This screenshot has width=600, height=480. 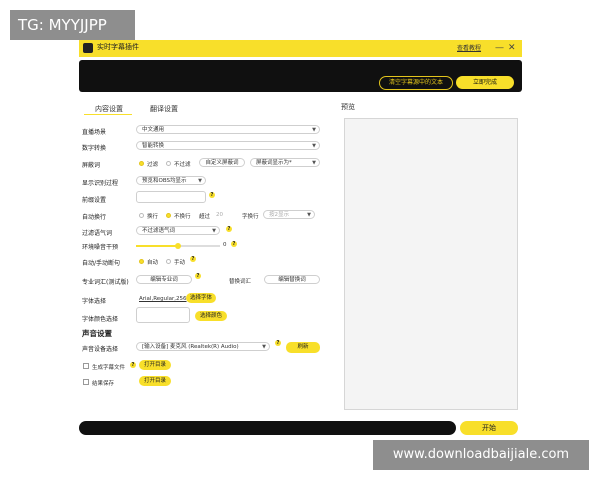 What do you see at coordinates (141, 261) in the screenshot?
I see `segment-auto-radio` at bounding box center [141, 261].